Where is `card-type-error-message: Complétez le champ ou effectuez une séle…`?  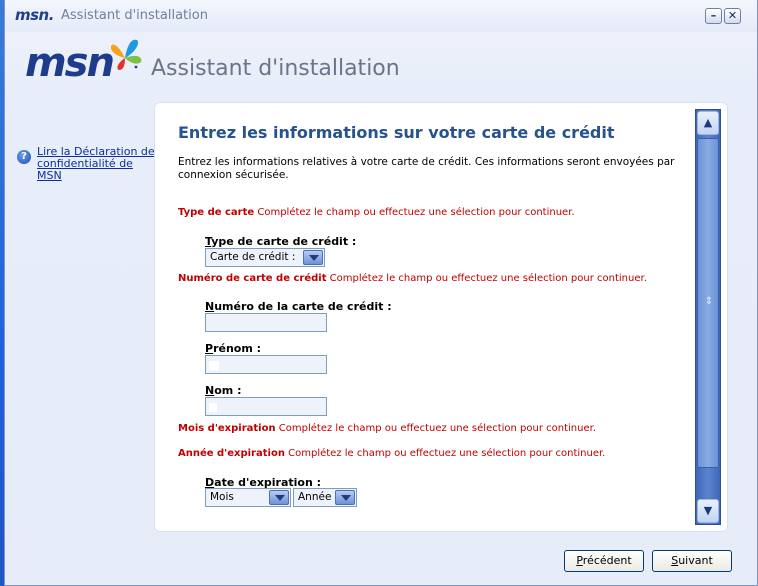
card-type-error-message: Complétez le champ ou effectuez une séle… is located at coordinates (416, 212).